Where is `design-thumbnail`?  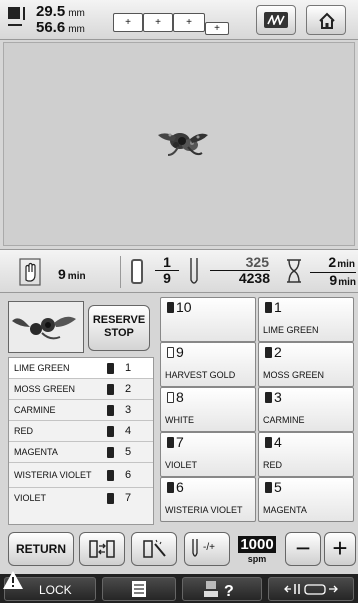
design-thumbnail is located at coordinates (46, 327).